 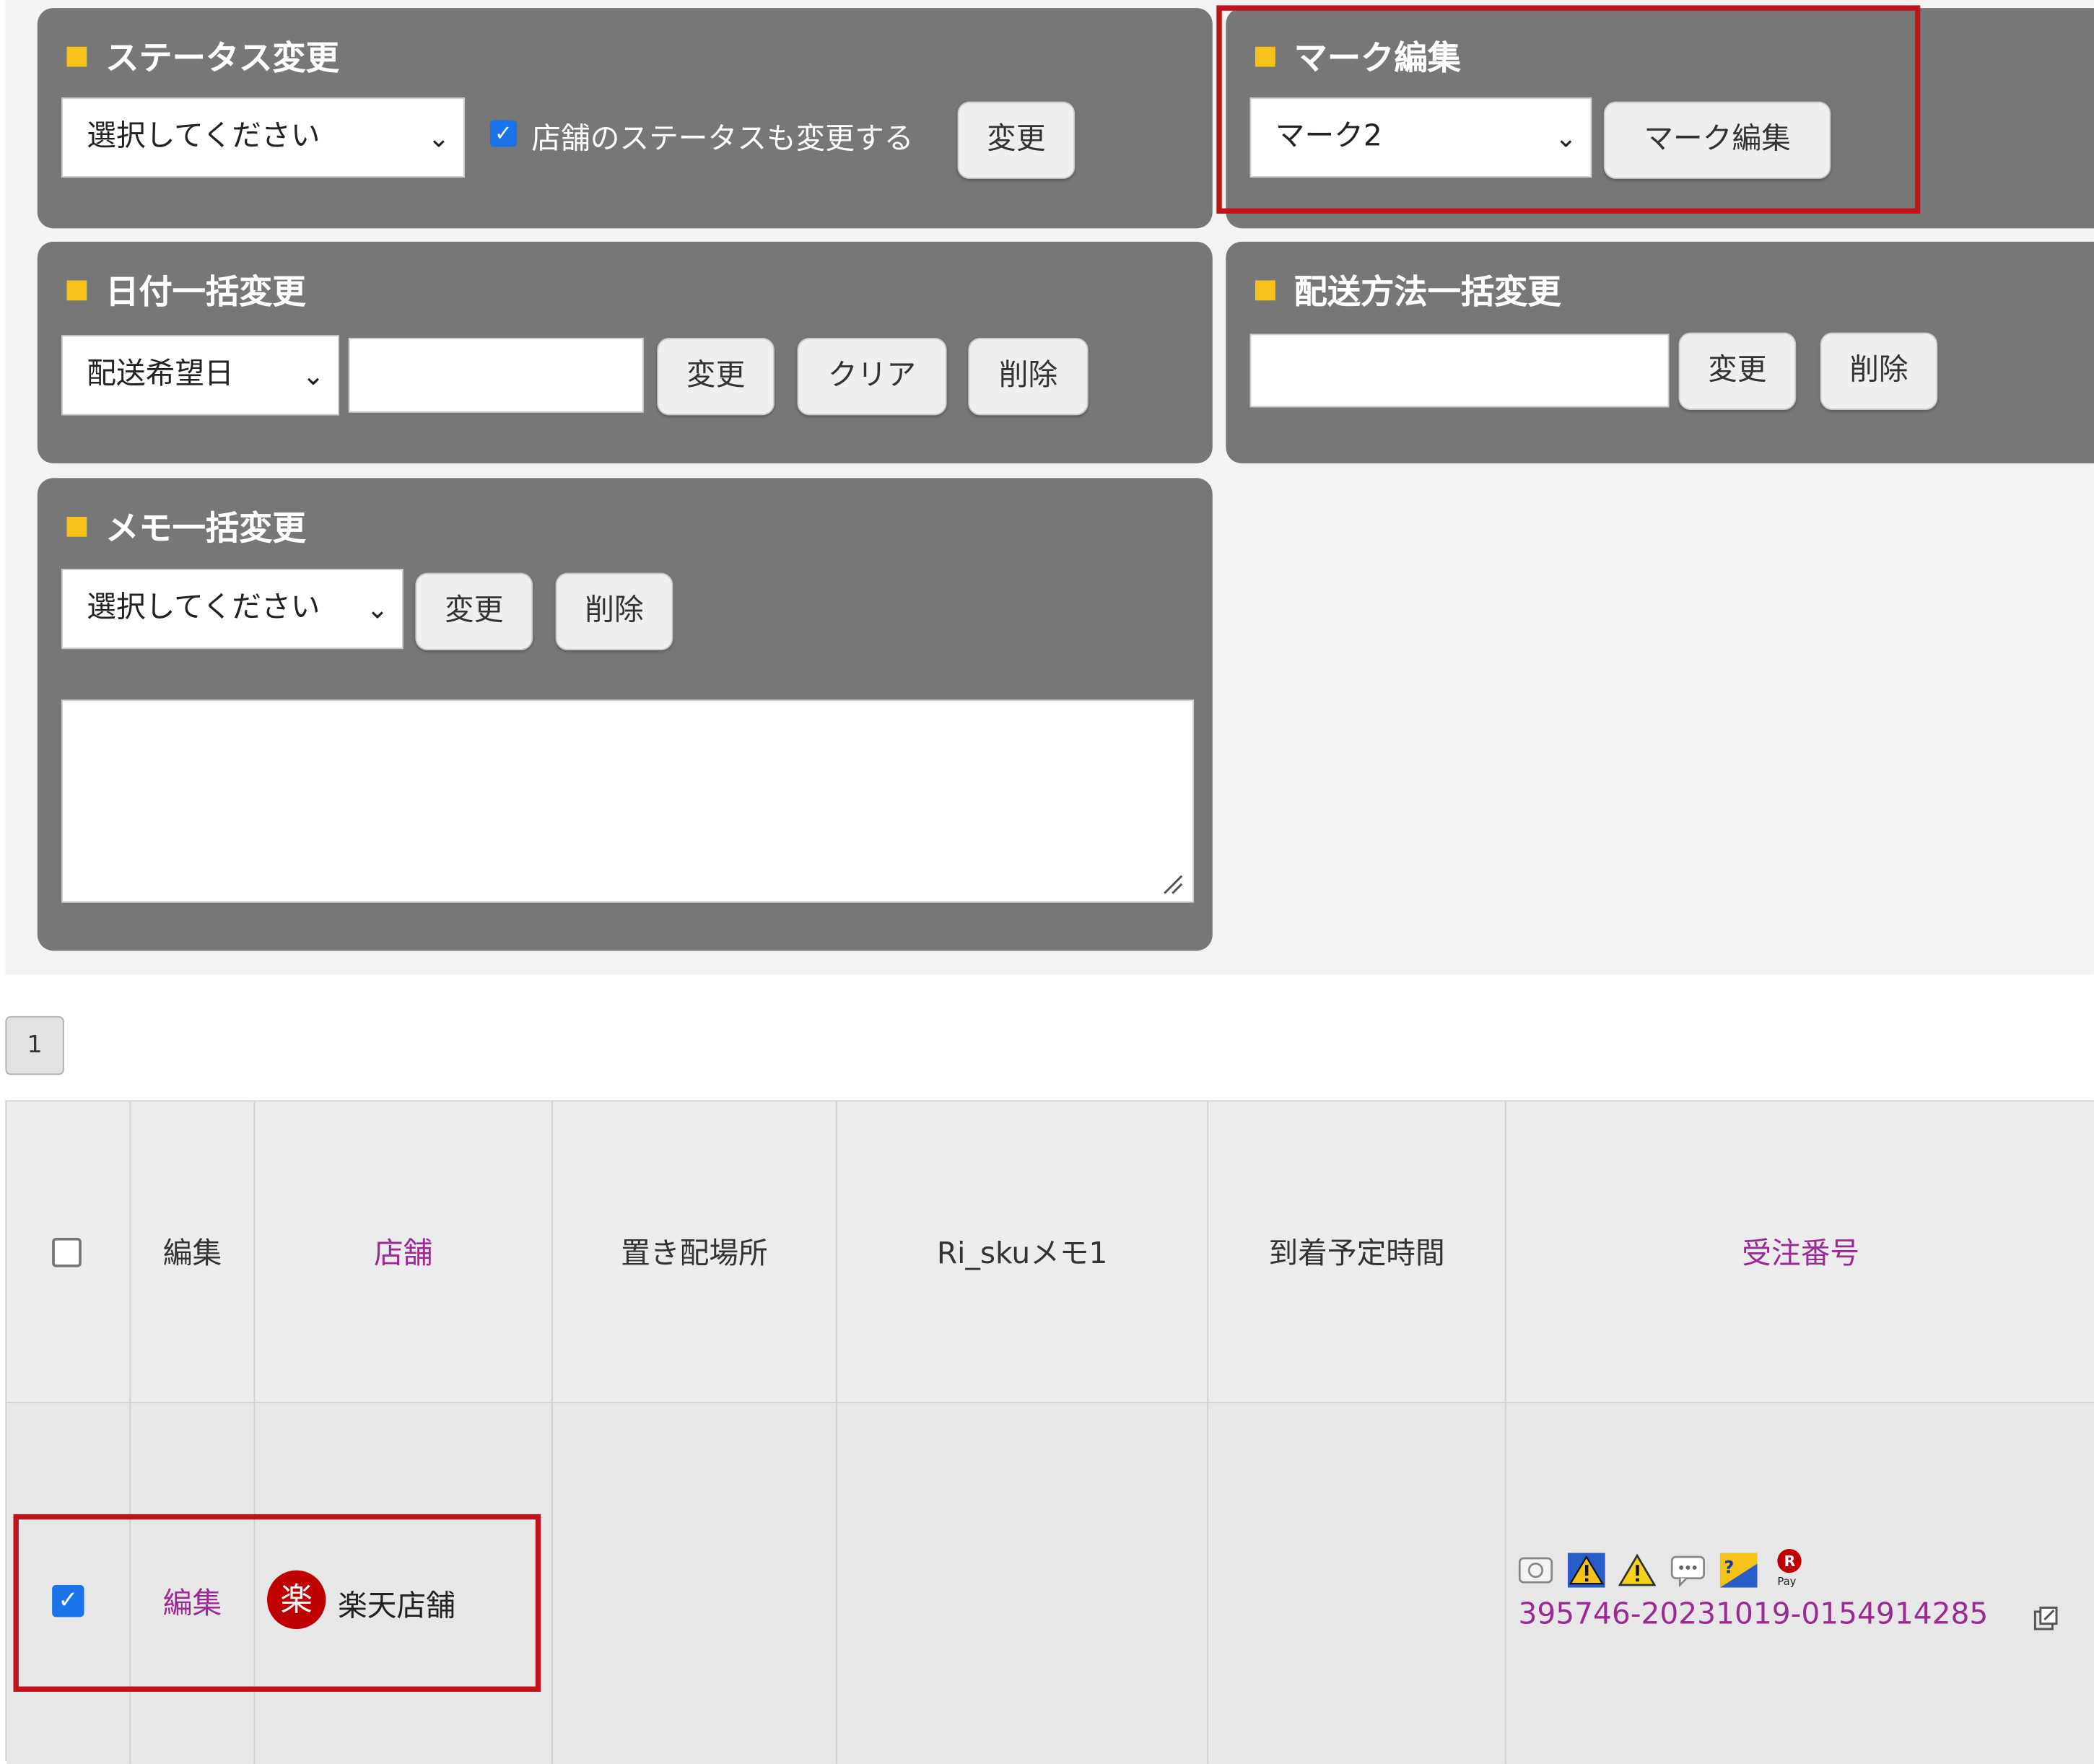 I want to click on date-change-panel: 日付一括変更 配送希望日 ⌄ 変更 クリア 削除, so click(x=625, y=352).